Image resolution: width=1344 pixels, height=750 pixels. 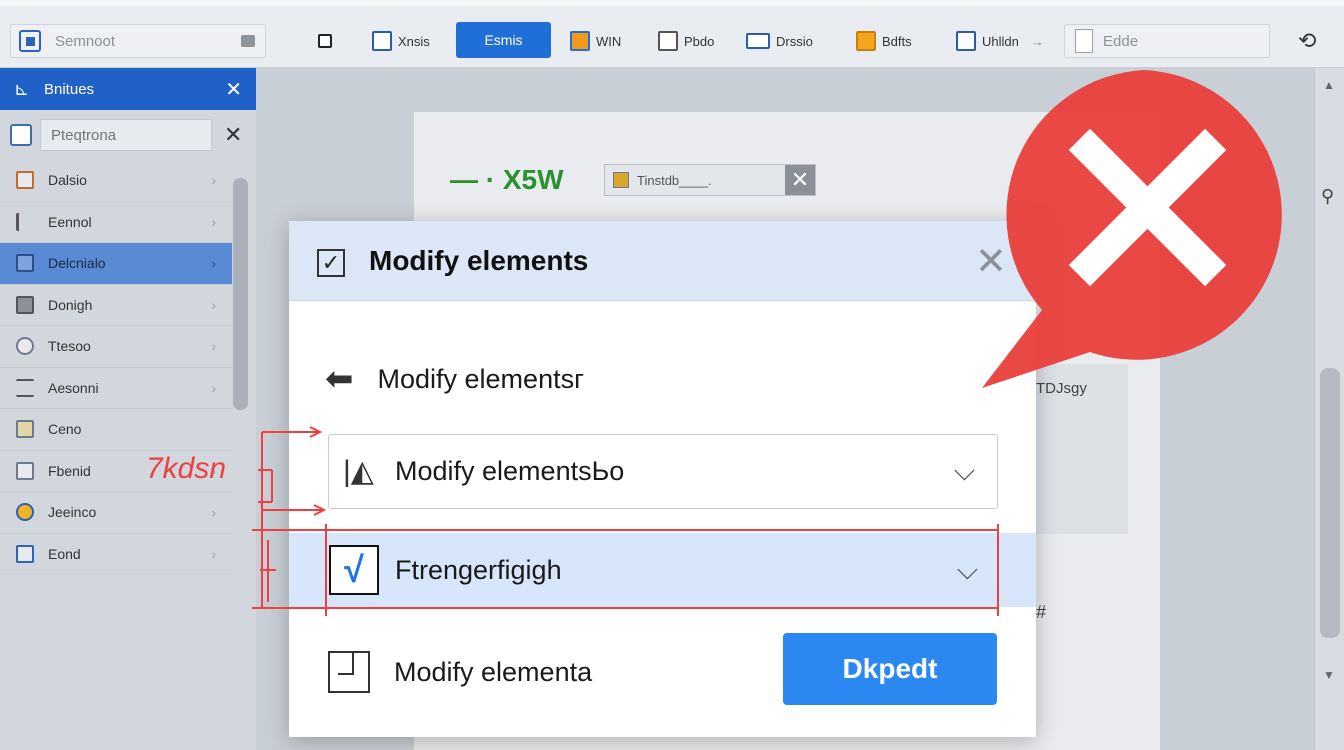 I want to click on document-input: Tinstdb____. ✕, so click(x=710, y=180).